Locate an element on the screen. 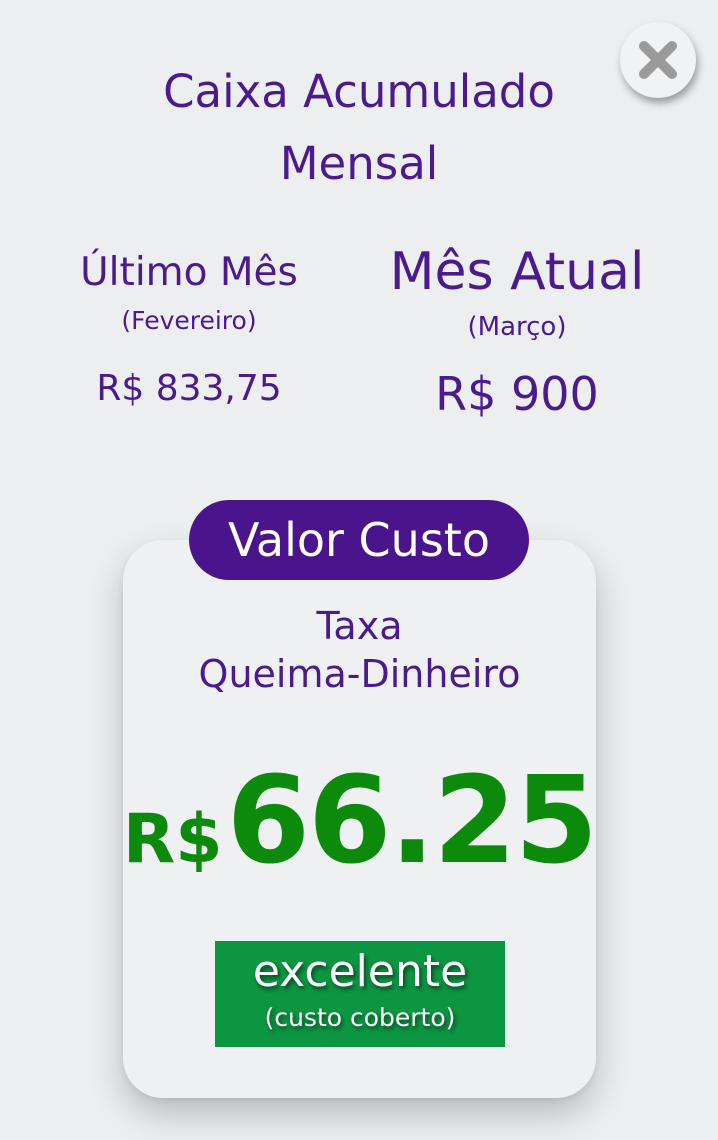  last-month-section: Último Mês (Fevereiro) R$ 833,75 is located at coordinates (189, 330).